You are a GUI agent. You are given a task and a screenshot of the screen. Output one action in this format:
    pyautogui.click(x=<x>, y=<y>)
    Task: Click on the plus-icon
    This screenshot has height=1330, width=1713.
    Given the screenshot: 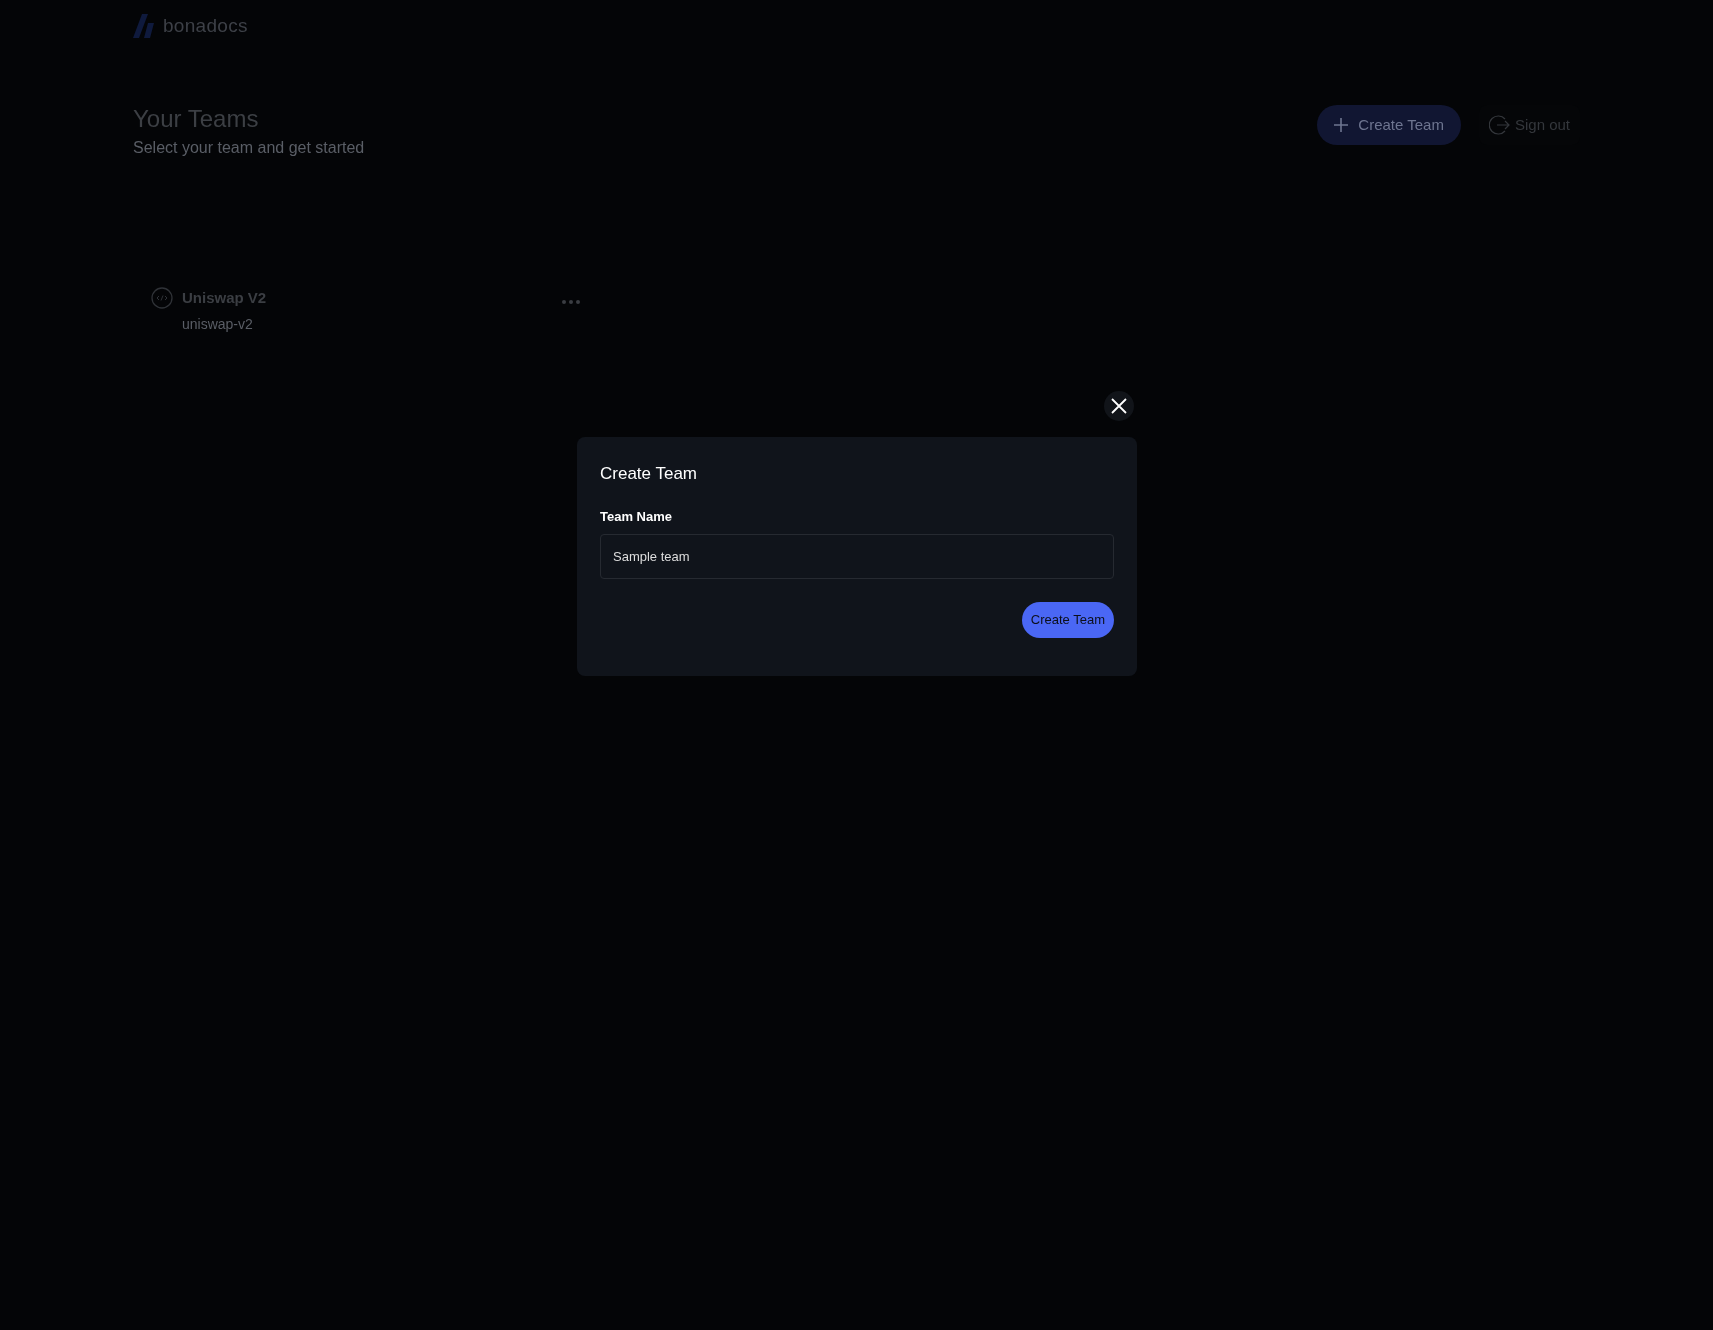 What is the action you would take?
    pyautogui.click(x=1341, y=125)
    